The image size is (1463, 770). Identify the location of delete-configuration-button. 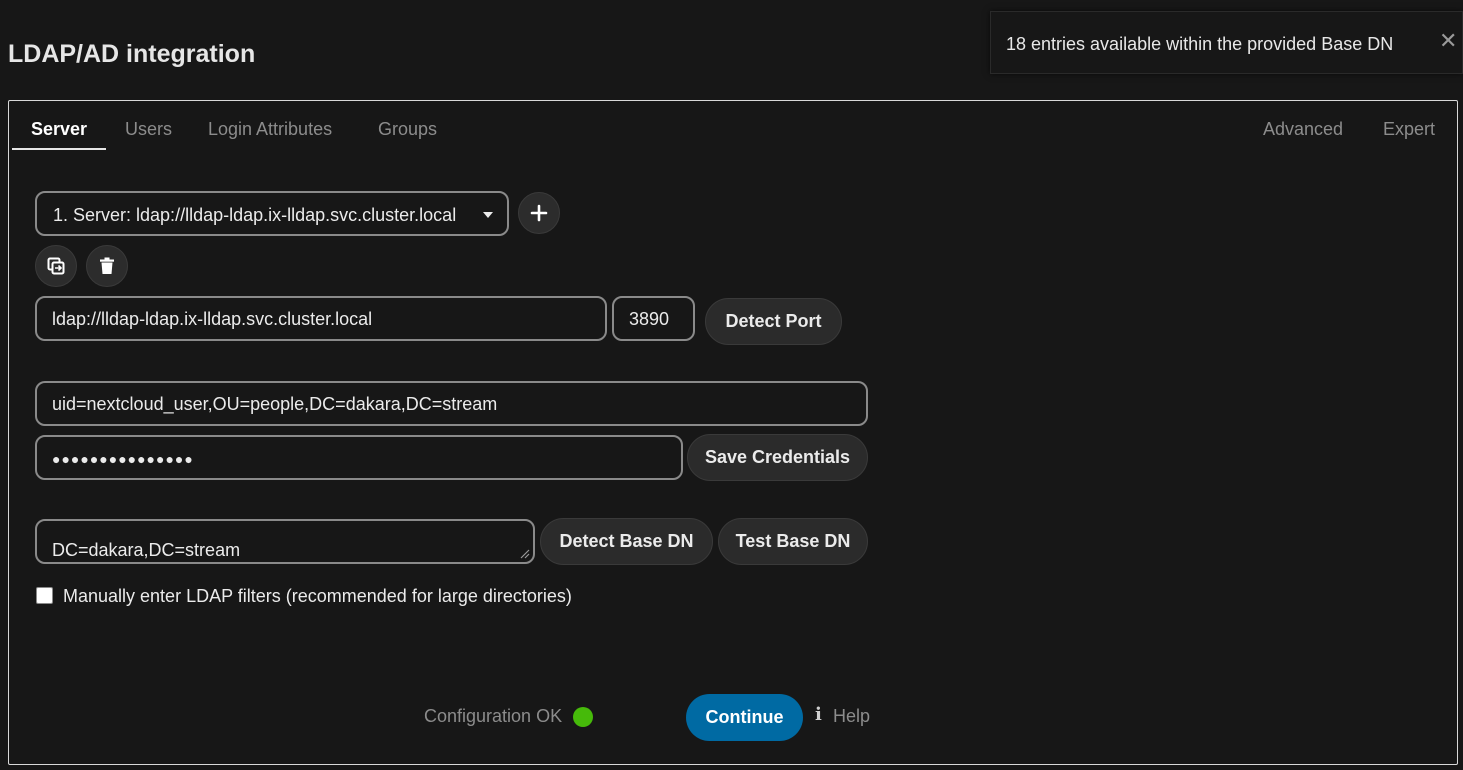
(107, 266).